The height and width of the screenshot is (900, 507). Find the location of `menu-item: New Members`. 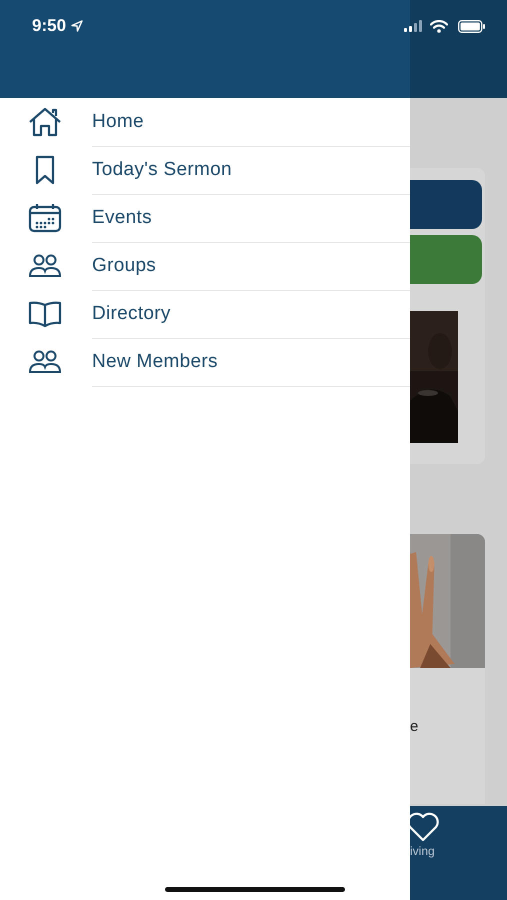

menu-item: New Members is located at coordinates (205, 362).